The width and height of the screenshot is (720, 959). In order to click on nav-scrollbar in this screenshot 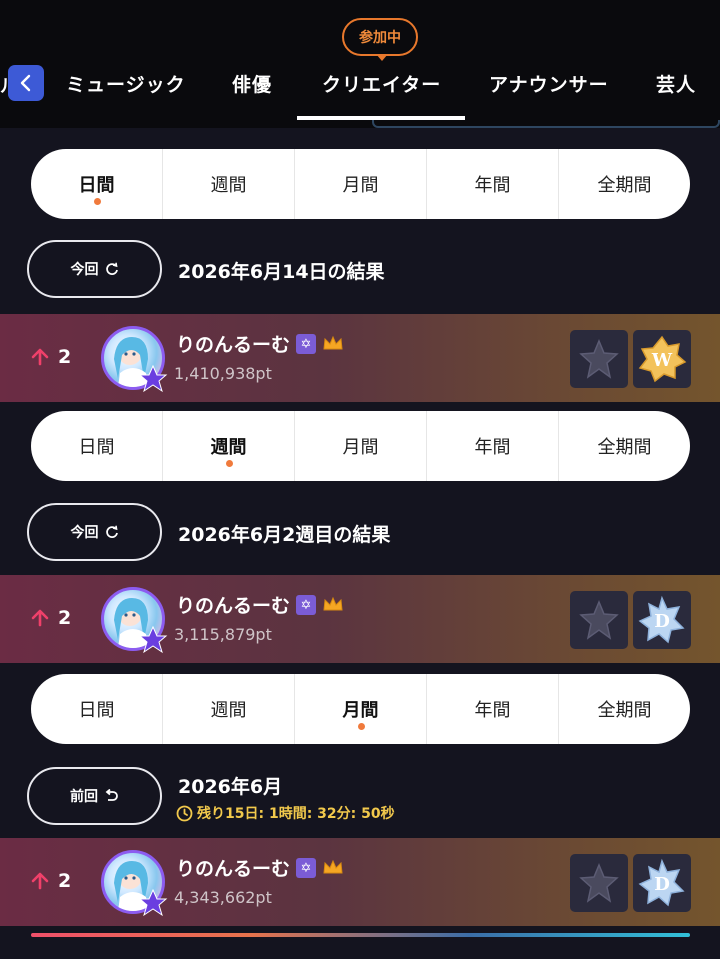, I will do `click(546, 124)`.